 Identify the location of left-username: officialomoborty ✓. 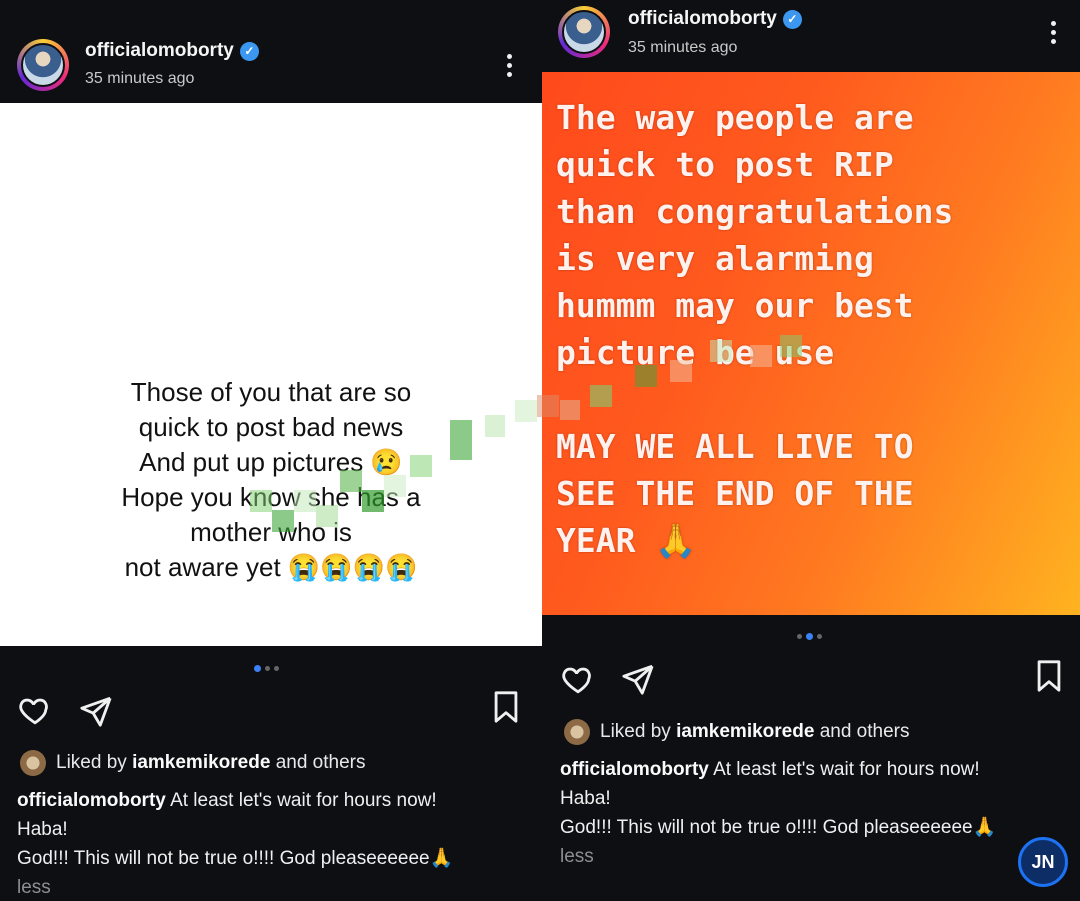
(172, 51).